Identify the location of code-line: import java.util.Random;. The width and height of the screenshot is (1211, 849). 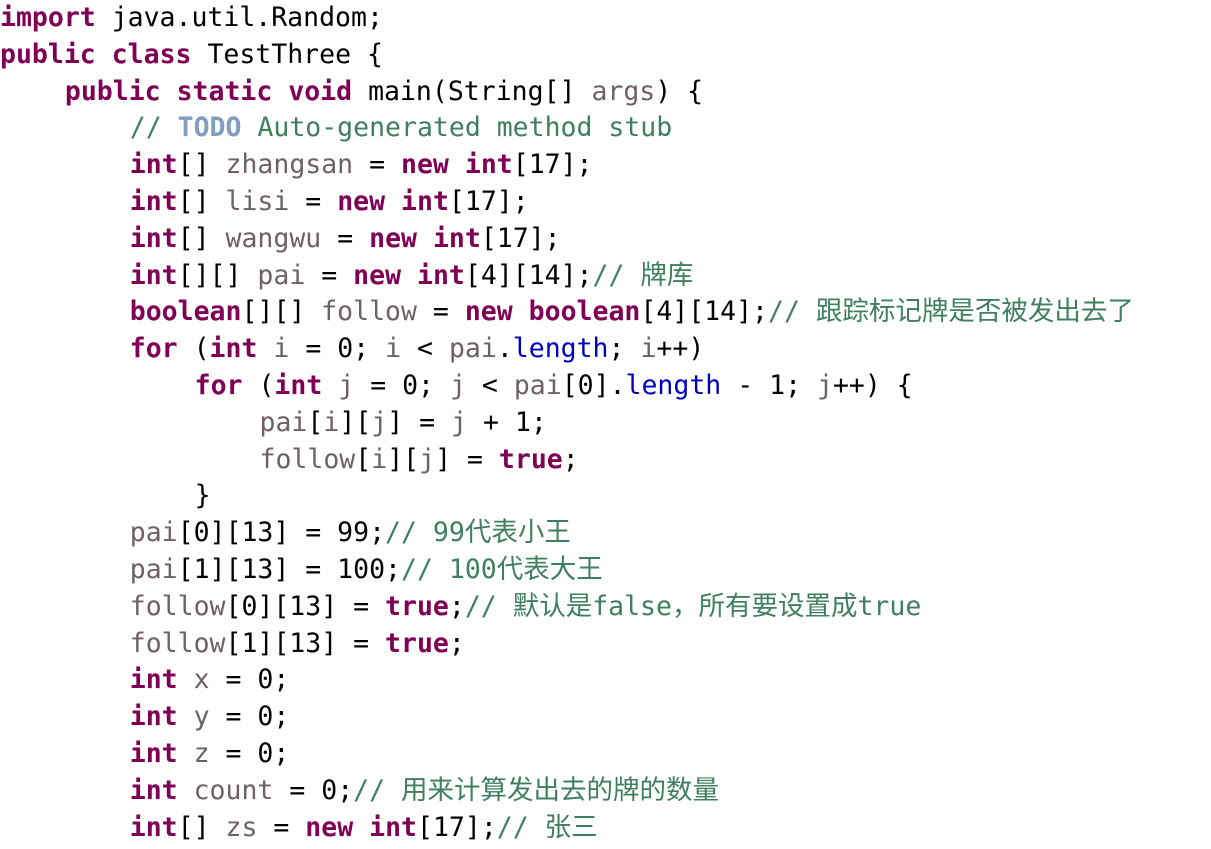
(605, 18).